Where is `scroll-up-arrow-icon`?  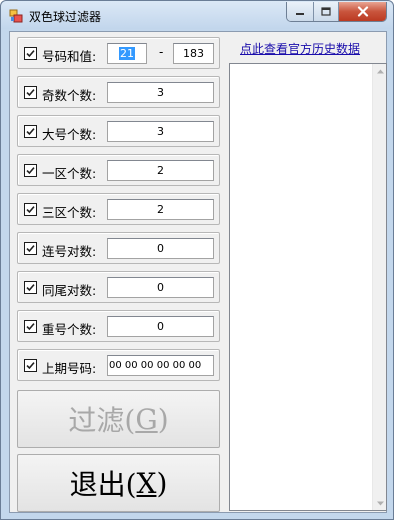
scroll-up-arrow-icon is located at coordinates (380, 71).